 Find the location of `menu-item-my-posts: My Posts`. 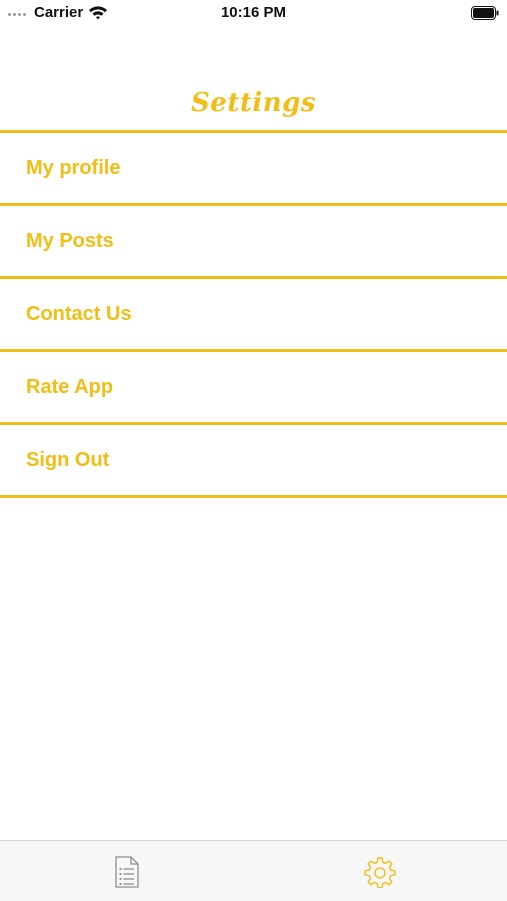

menu-item-my-posts: My Posts is located at coordinates (253, 241).